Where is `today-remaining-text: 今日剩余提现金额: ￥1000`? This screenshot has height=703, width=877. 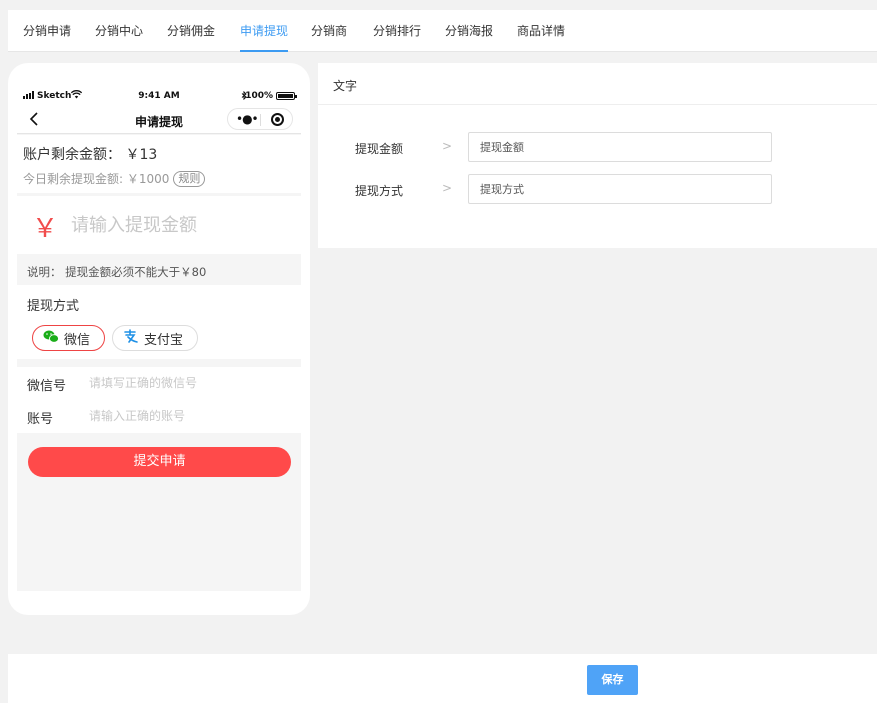
today-remaining-text: 今日剩余提现金额: ￥1000 is located at coordinates (96, 179).